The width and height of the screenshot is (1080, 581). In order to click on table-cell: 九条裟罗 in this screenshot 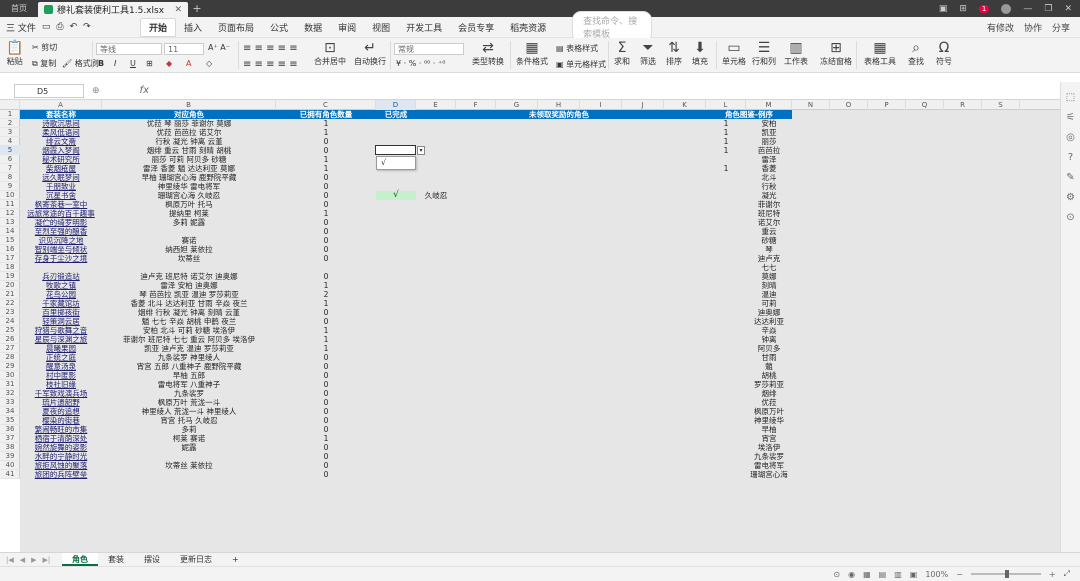, I will do `click(769, 456)`.